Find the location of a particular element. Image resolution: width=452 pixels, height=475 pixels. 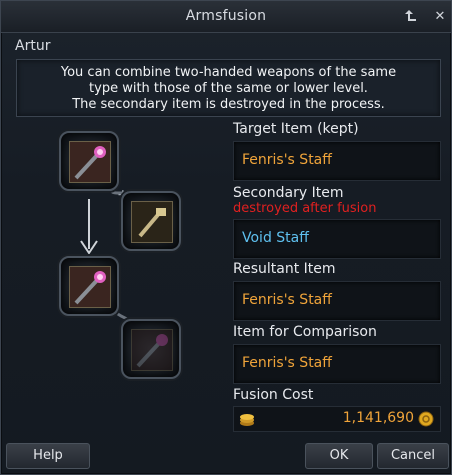

fusion-cost-field: 1,141,690 is located at coordinates (337, 419).